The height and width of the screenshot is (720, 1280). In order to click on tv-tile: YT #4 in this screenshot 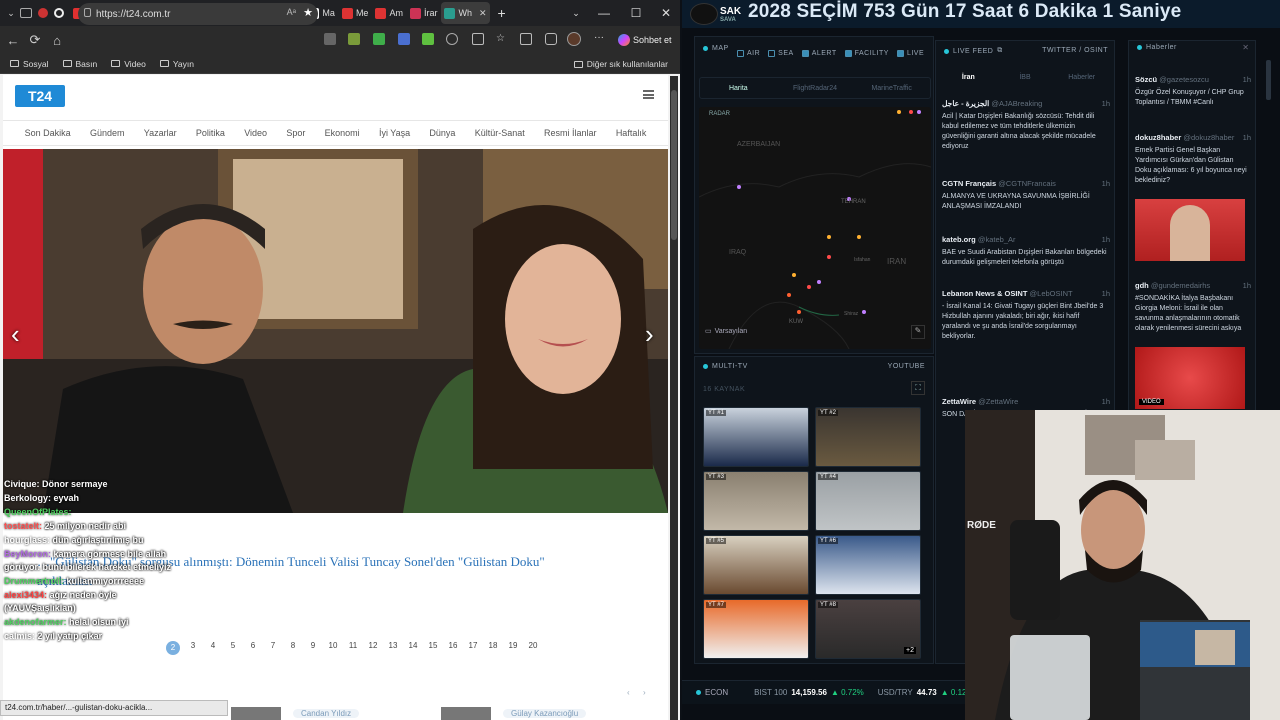, I will do `click(868, 501)`.